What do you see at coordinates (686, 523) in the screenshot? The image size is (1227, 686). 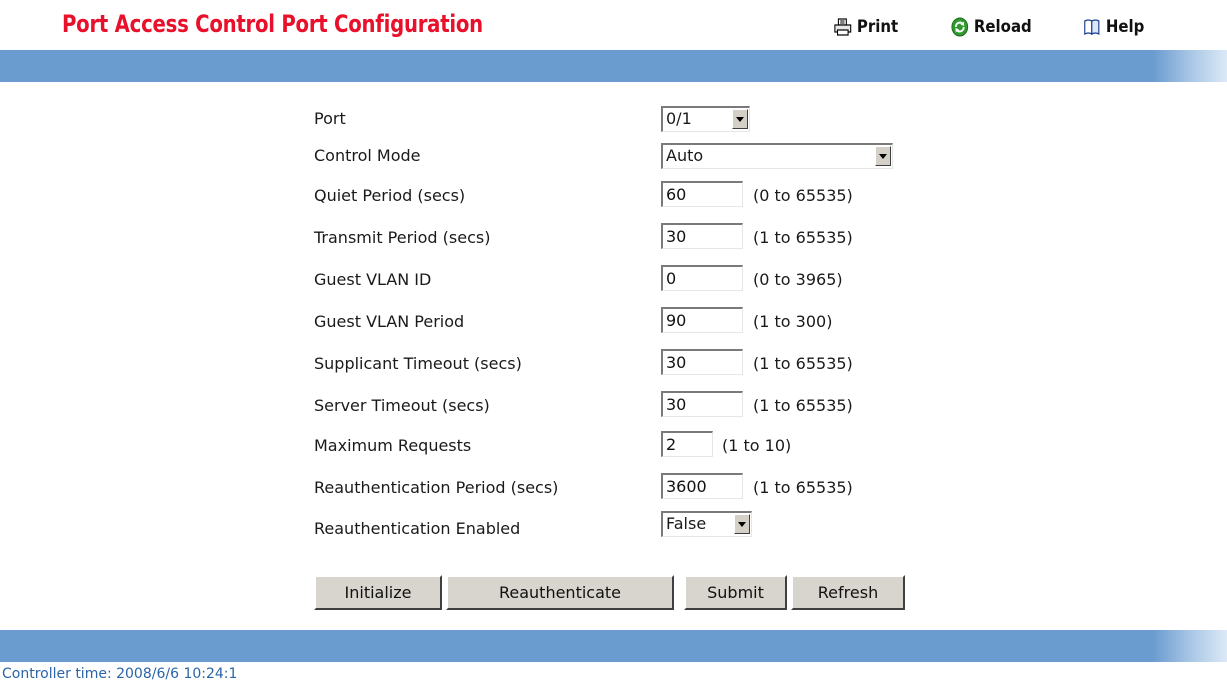 I see `reauth-enabled-value: False` at bounding box center [686, 523].